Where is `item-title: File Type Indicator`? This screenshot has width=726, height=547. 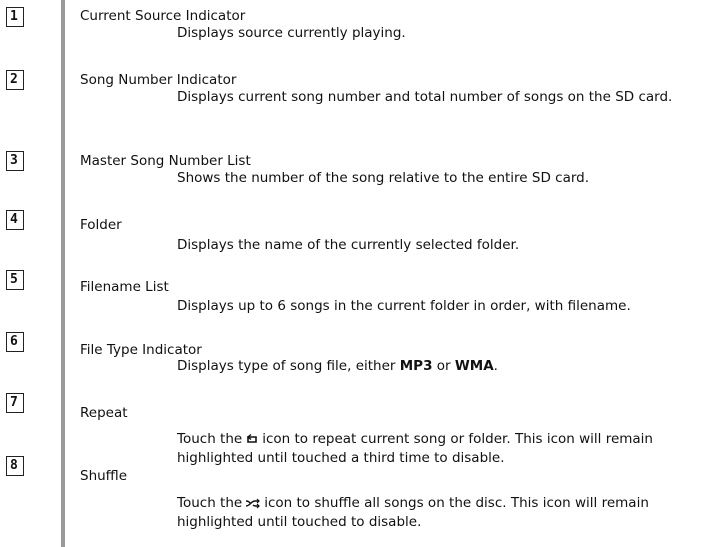 item-title: File Type Indicator is located at coordinates (141, 350).